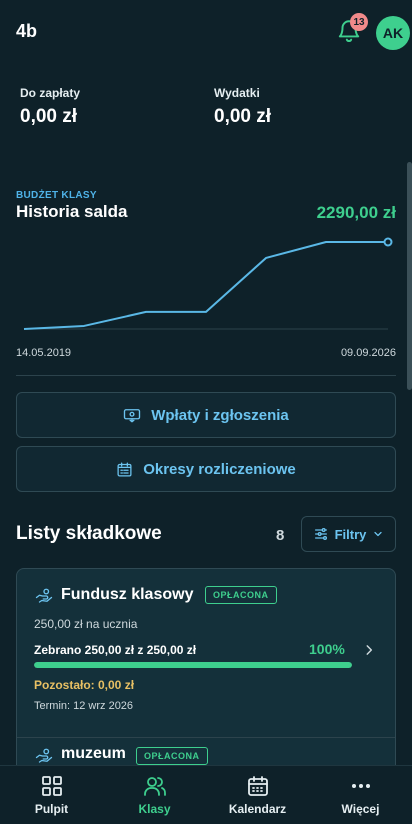  Describe the element at coordinates (220, 415) in the screenshot. I see `payments-button-label: Wpłaty i zgłoszenia` at that location.